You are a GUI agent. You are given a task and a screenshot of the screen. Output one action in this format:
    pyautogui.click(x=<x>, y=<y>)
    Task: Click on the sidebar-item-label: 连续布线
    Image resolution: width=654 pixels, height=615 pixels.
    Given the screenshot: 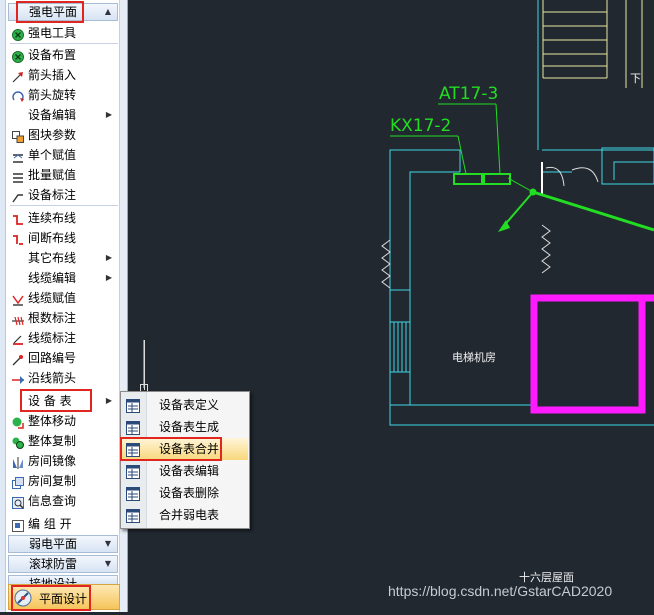 What is the action you would take?
    pyautogui.click(x=52, y=218)
    